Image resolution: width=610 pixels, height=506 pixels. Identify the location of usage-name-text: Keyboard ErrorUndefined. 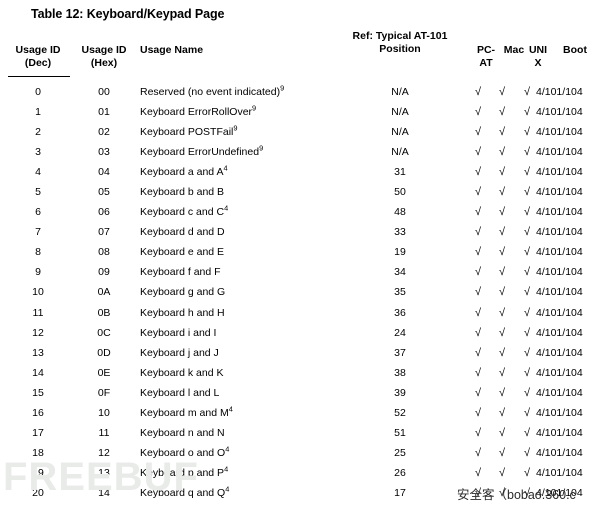
(200, 152).